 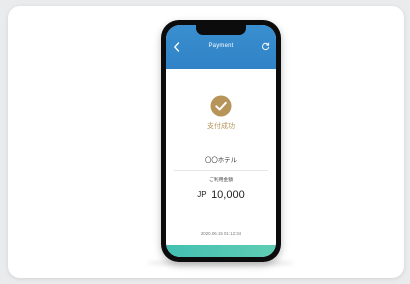 What do you see at coordinates (221, 170) in the screenshot?
I see `divider` at bounding box center [221, 170].